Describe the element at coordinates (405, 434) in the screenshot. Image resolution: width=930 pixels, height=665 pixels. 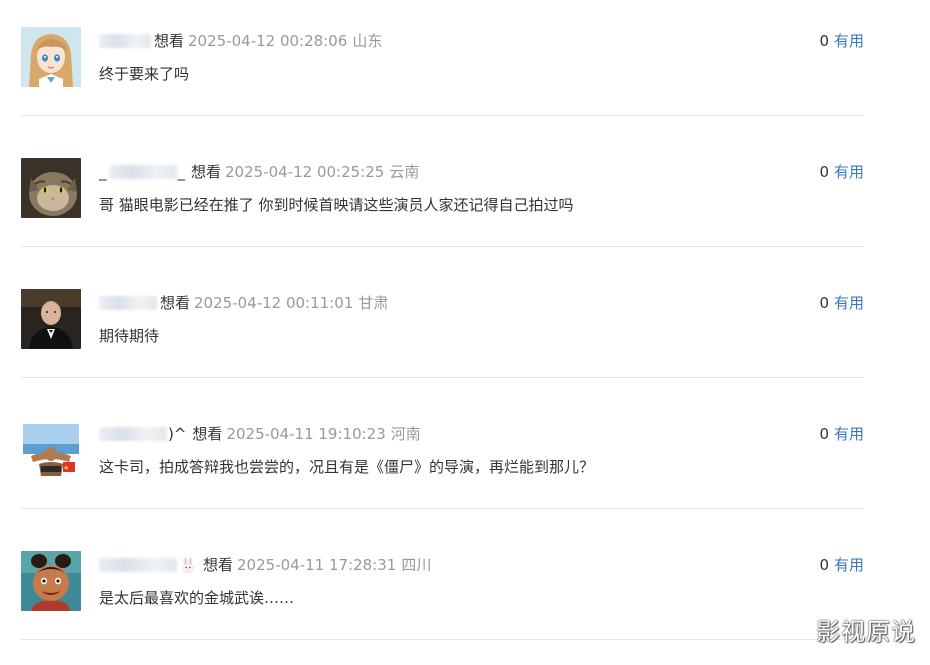
I see `comment-region: 河南` at that location.